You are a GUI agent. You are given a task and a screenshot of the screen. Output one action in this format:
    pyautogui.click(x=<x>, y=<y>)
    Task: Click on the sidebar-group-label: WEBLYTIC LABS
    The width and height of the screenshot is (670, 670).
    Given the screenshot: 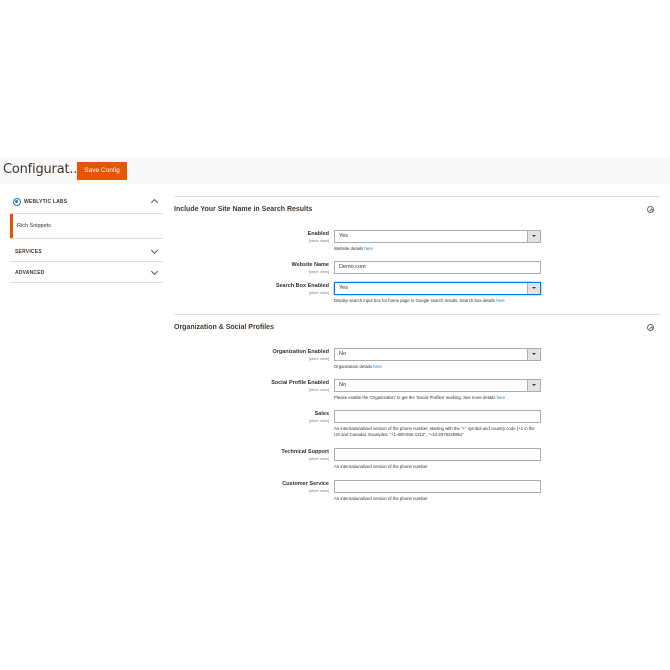 What is the action you would take?
    pyautogui.click(x=46, y=202)
    